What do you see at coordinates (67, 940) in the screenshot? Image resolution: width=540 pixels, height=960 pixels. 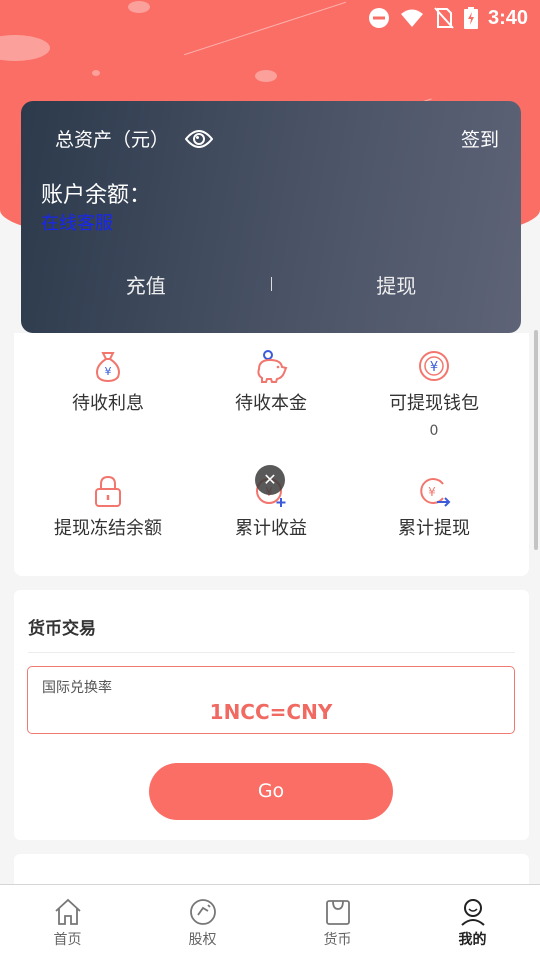 I see `tab-label: 首页` at bounding box center [67, 940].